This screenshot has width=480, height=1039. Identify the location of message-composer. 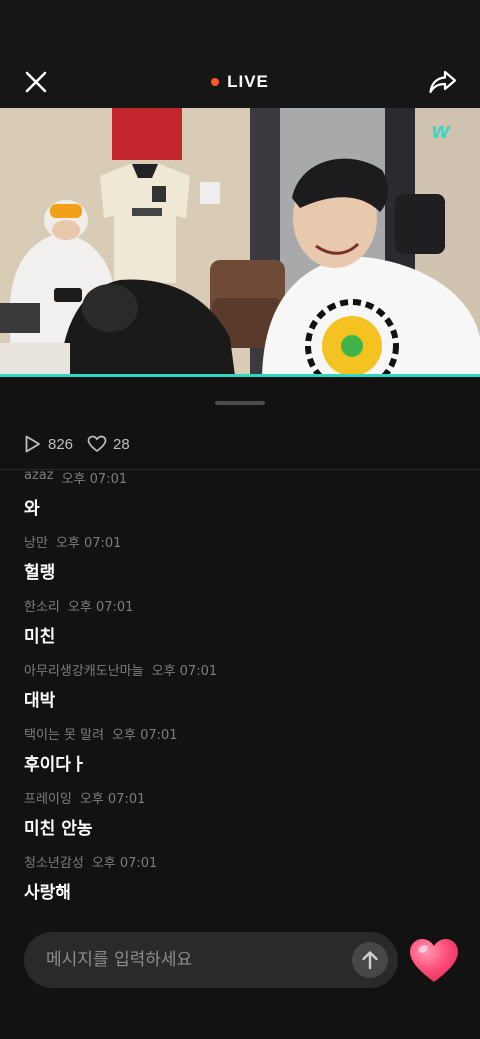
(240, 977).